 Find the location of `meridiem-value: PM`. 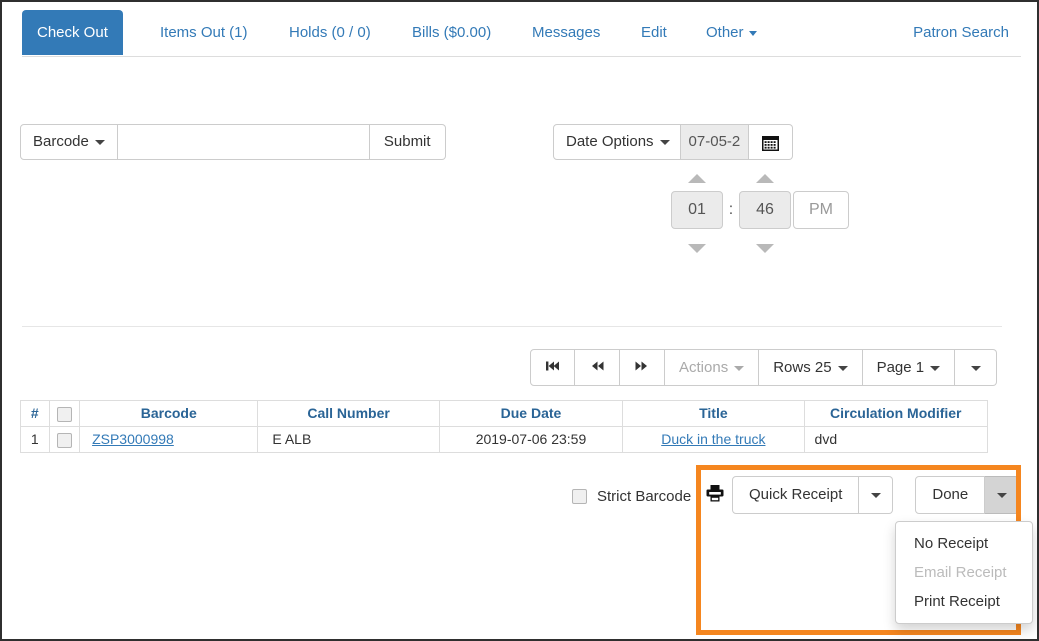

meridiem-value: PM is located at coordinates (821, 209).